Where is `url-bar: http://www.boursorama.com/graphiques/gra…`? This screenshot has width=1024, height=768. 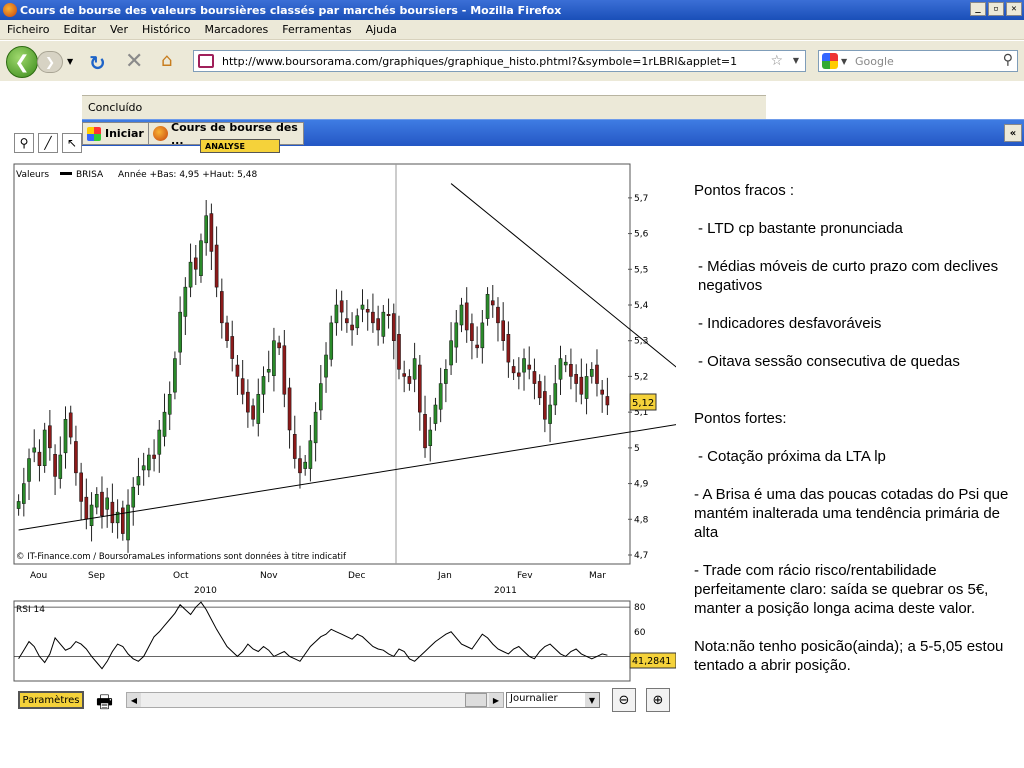 url-bar: http://www.boursorama.com/graphiques/gra… is located at coordinates (499, 61).